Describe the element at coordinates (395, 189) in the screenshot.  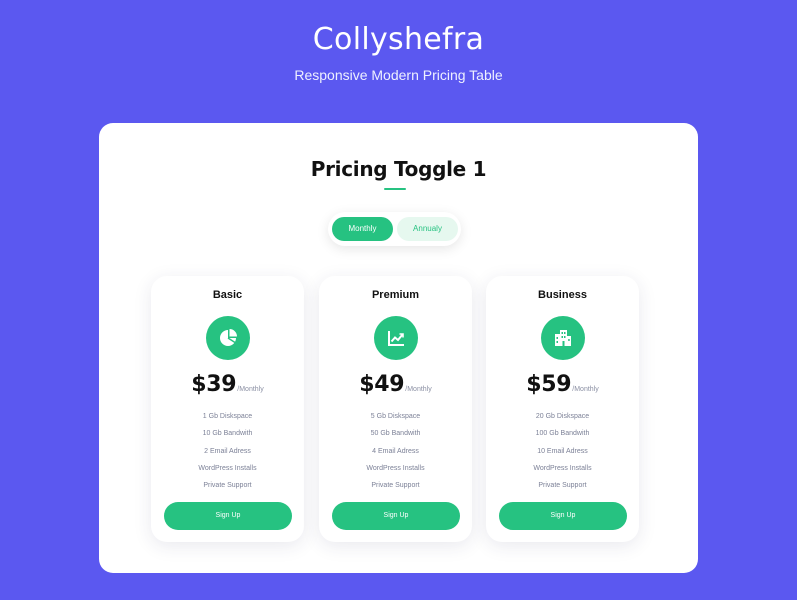
I see `title-underline` at that location.